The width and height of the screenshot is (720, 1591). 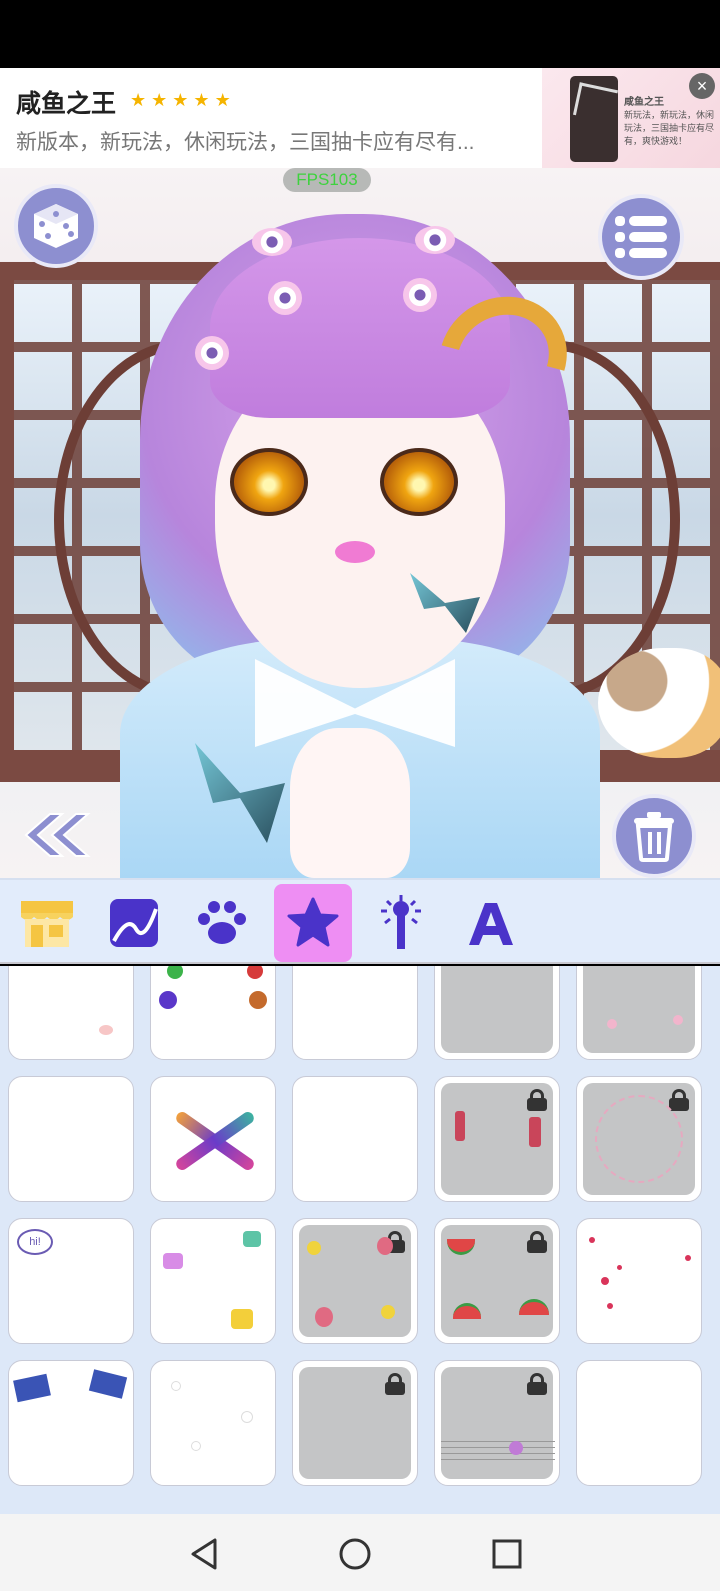 I want to click on star-icon, so click(x=313, y=922).